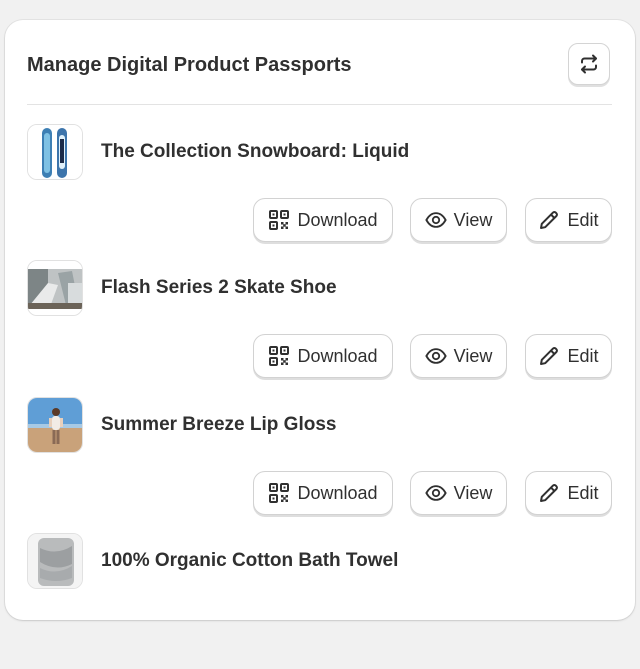 Image resolution: width=640 pixels, height=669 pixels. Describe the element at coordinates (55, 561) in the screenshot. I see `bath-towel-image` at that location.